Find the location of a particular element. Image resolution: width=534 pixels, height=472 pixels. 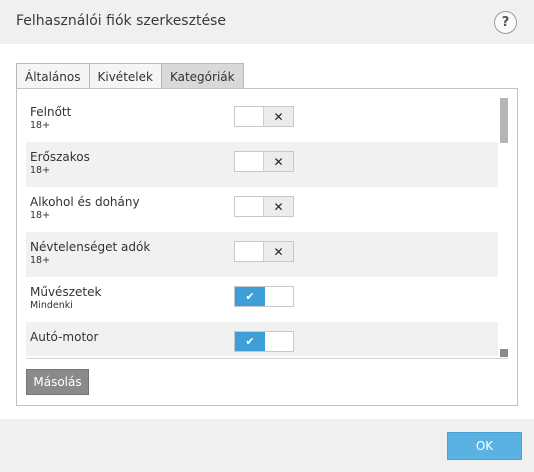

scrollbar-thumb is located at coordinates (504, 120).